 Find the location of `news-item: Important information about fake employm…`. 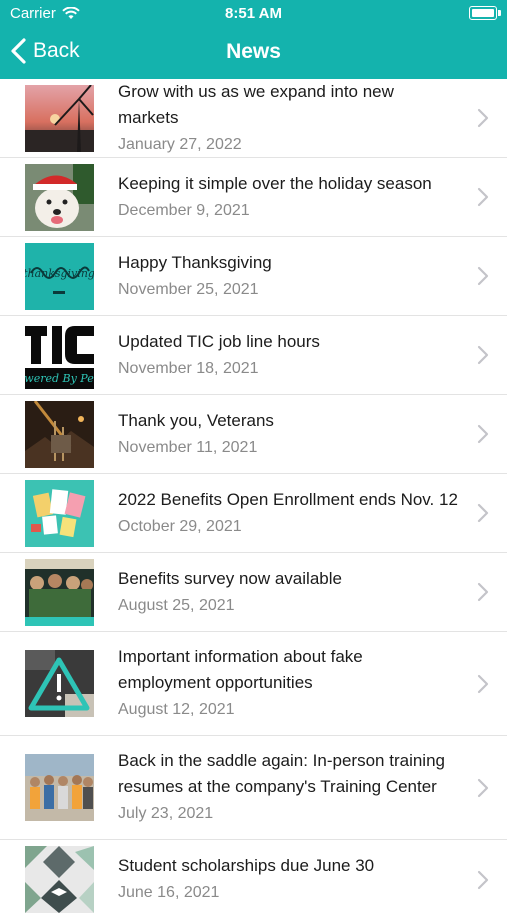

news-item: Important information about fake employm… is located at coordinates (253, 684).